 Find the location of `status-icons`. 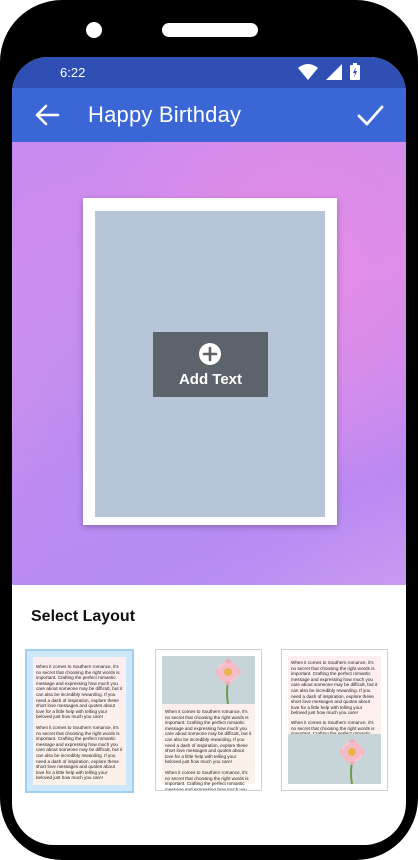

status-icons is located at coordinates (329, 71).